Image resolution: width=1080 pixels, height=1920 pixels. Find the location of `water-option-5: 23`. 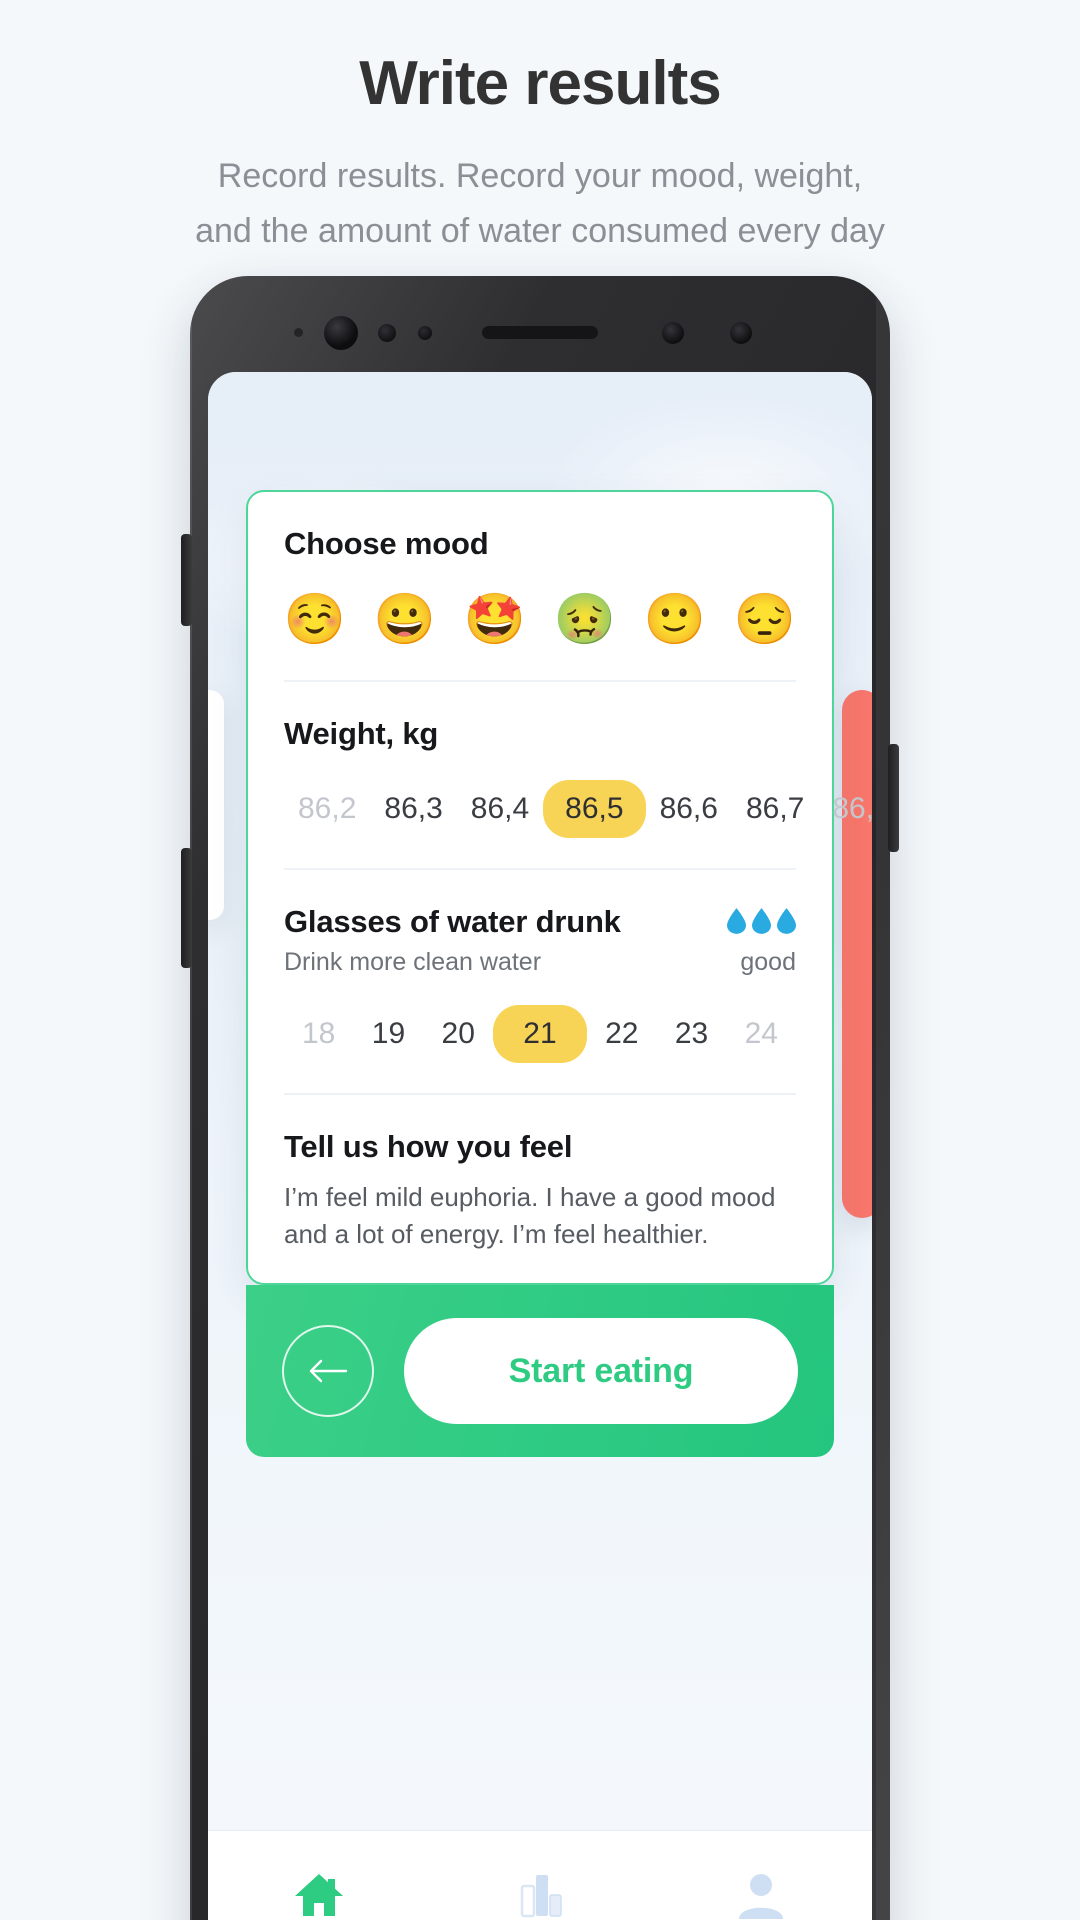

water-option-5: 23 is located at coordinates (691, 1034).